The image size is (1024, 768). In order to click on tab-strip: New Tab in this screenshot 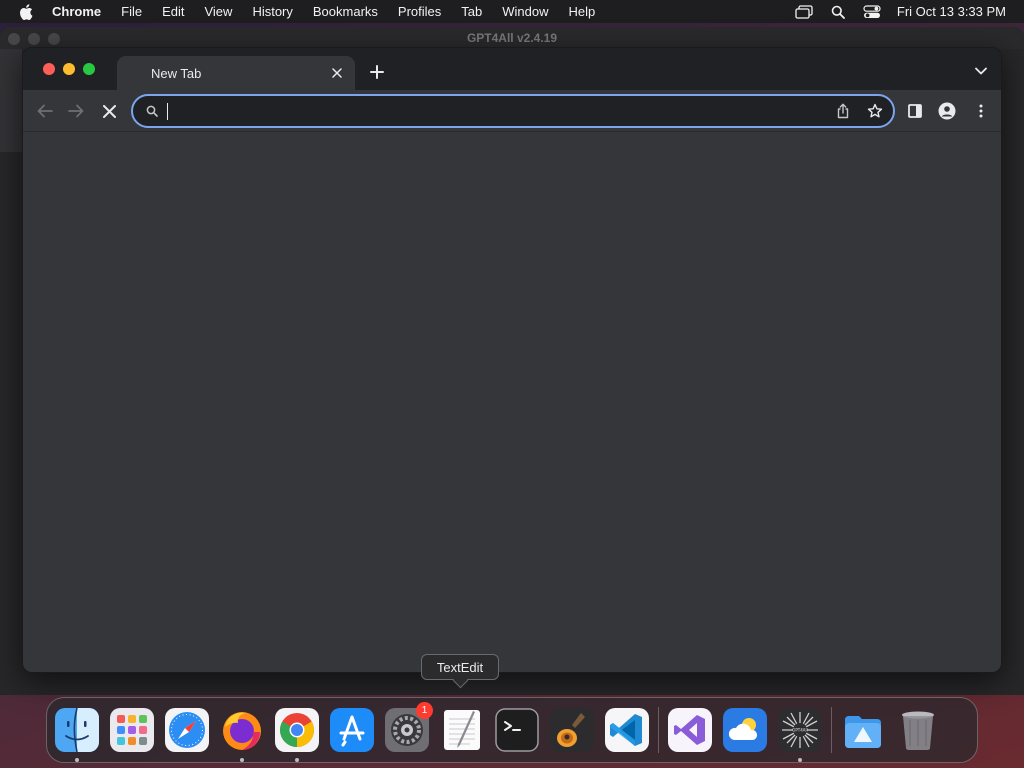, I will do `click(512, 69)`.